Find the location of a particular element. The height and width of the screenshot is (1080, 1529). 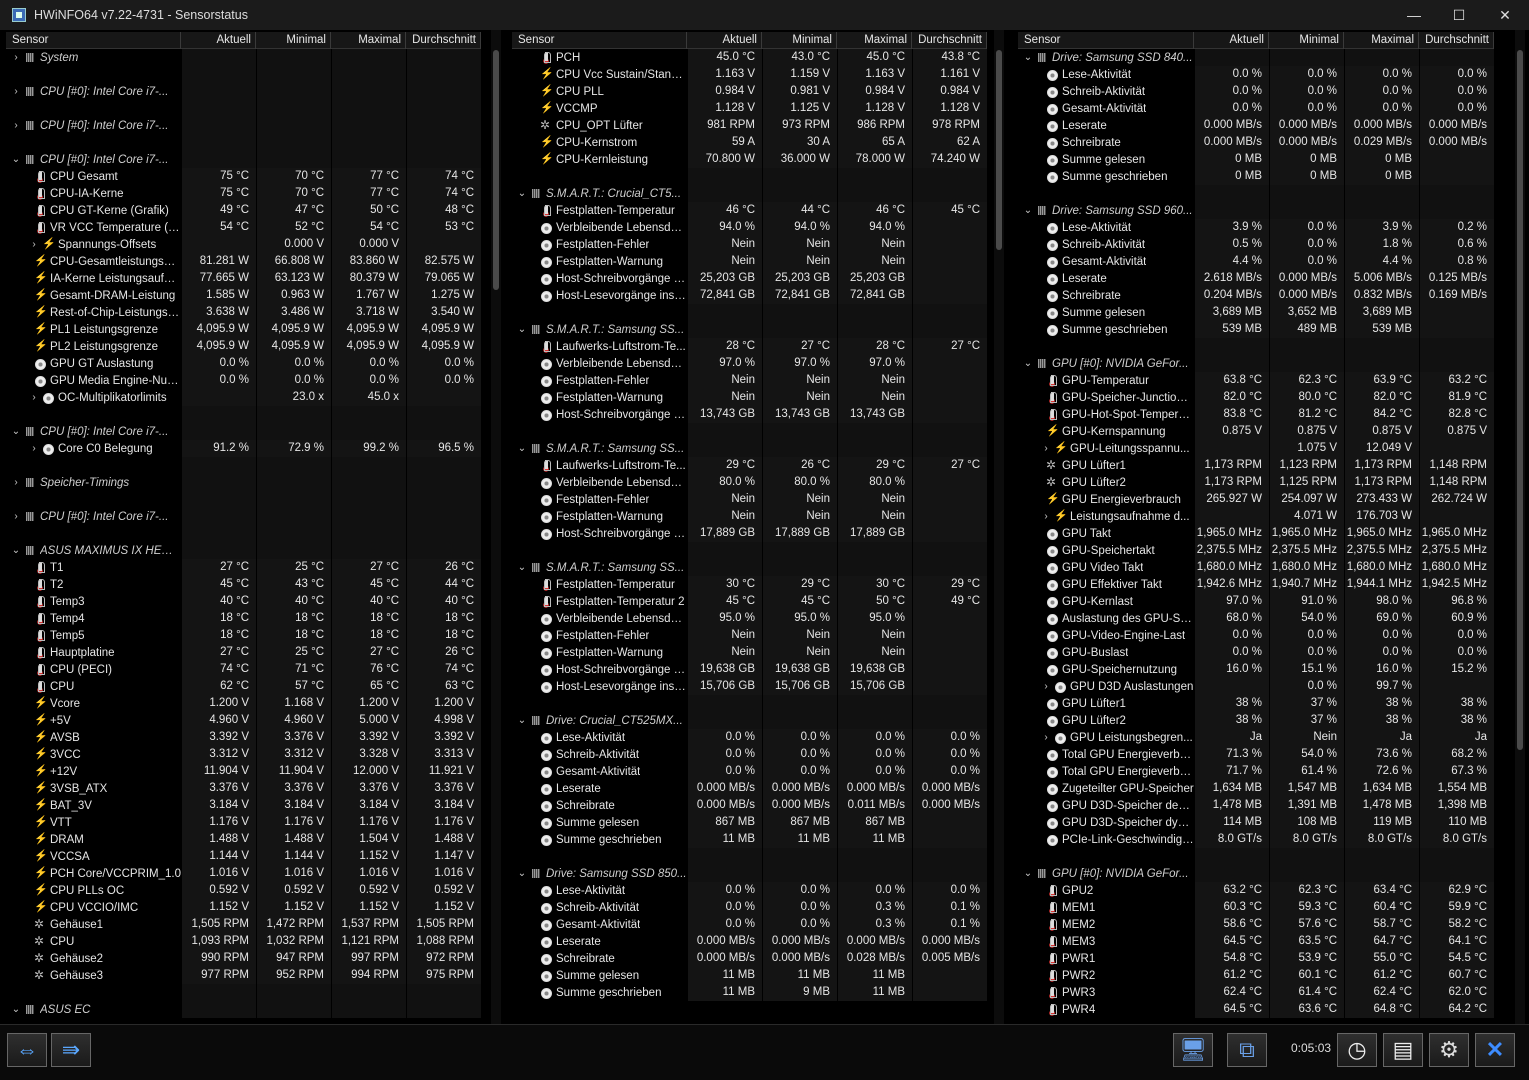

sensor-row: › GPU Leistungsbegren... Ja Nein Ja Ja is located at coordinates (1256, 737).